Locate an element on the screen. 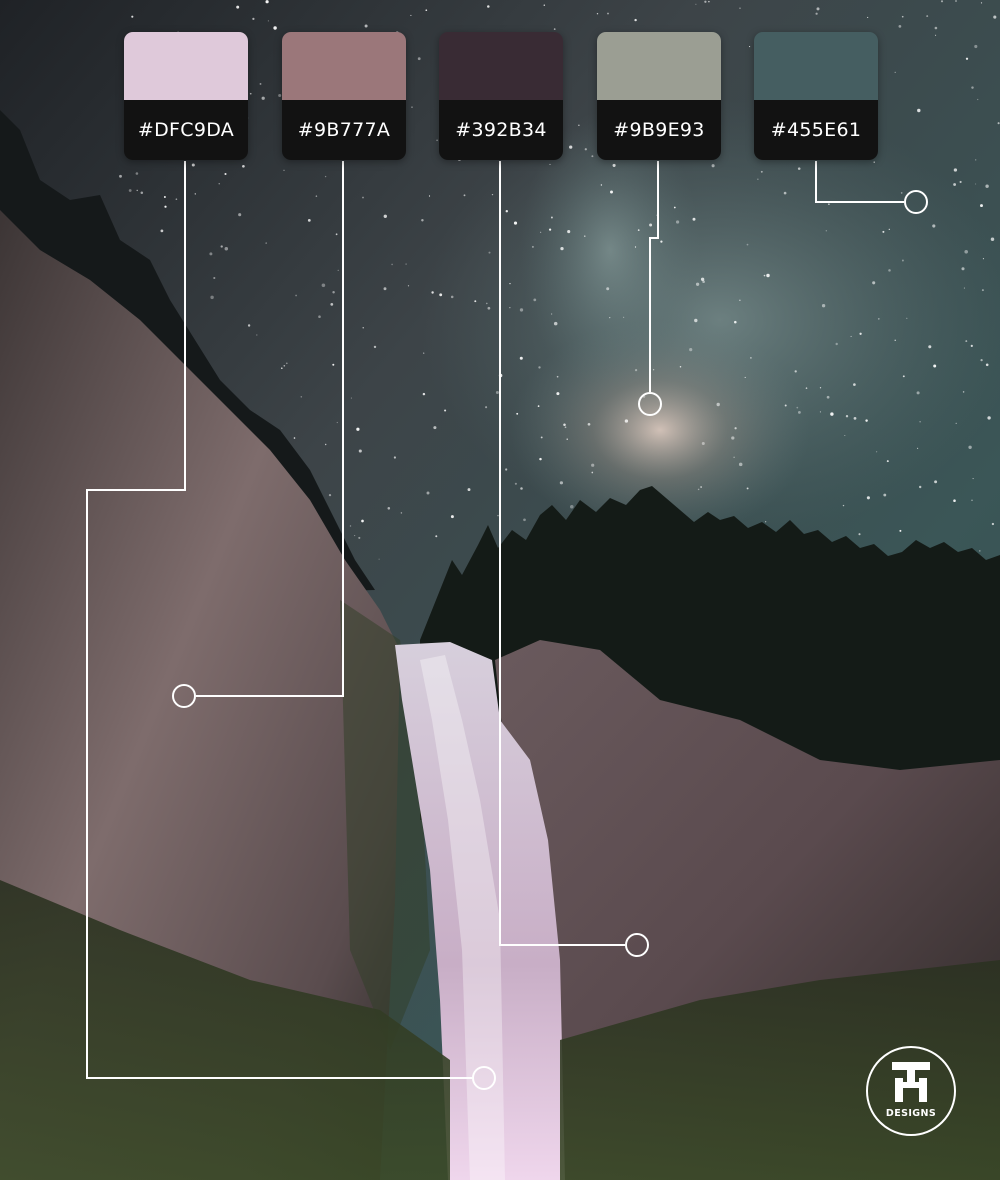  swatch-2: #9B777A is located at coordinates (344, 96).